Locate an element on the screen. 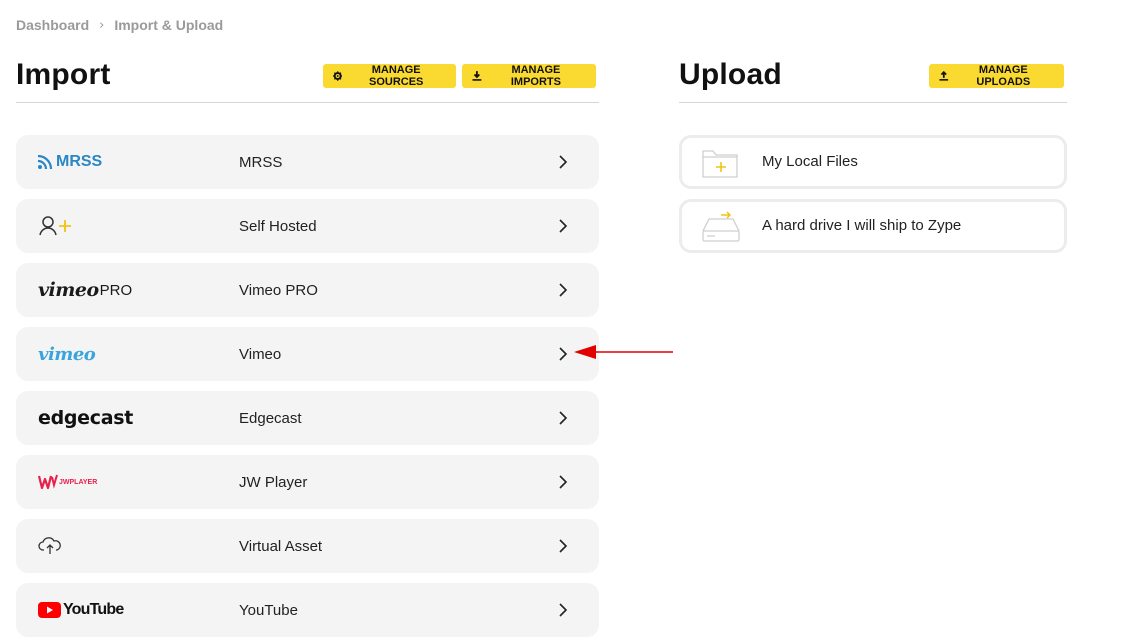 The image size is (1141, 637). source-row-vimeo: vimeo Vimeo is located at coordinates (307, 354).